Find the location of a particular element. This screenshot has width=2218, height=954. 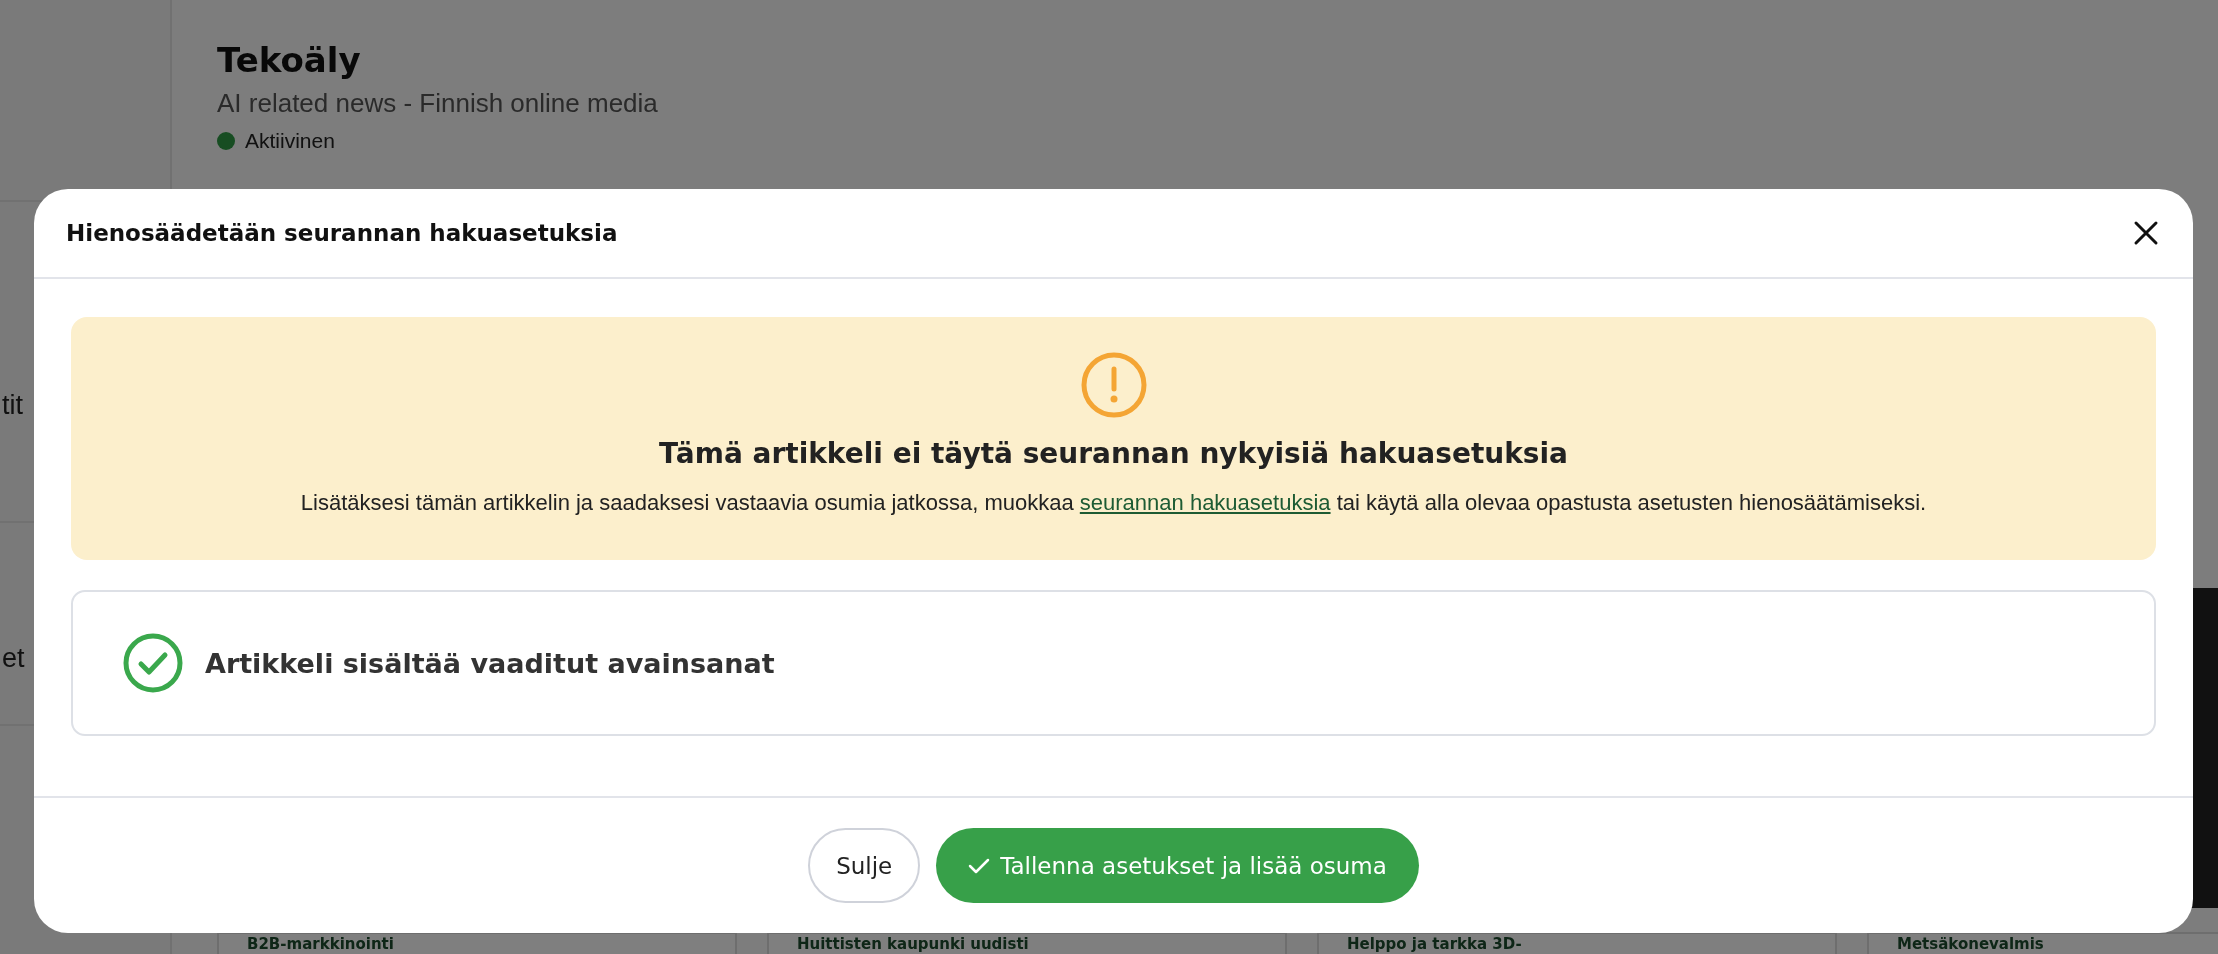

check-icon is located at coordinates (979, 865).